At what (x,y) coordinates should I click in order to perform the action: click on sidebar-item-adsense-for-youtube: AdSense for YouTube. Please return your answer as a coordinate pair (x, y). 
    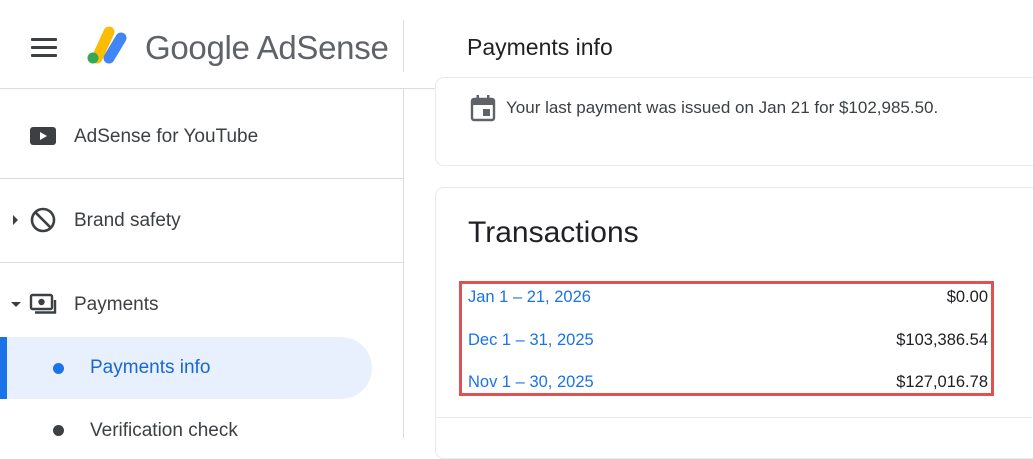
    Looking at the image, I should click on (201, 136).